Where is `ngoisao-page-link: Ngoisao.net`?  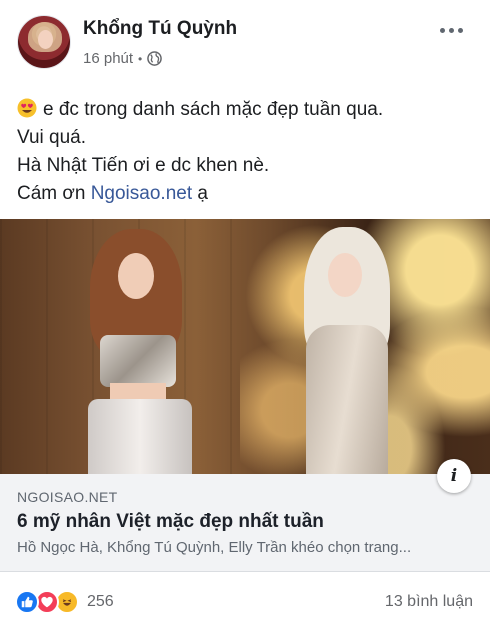 ngoisao-page-link: Ngoisao.net is located at coordinates (141, 193).